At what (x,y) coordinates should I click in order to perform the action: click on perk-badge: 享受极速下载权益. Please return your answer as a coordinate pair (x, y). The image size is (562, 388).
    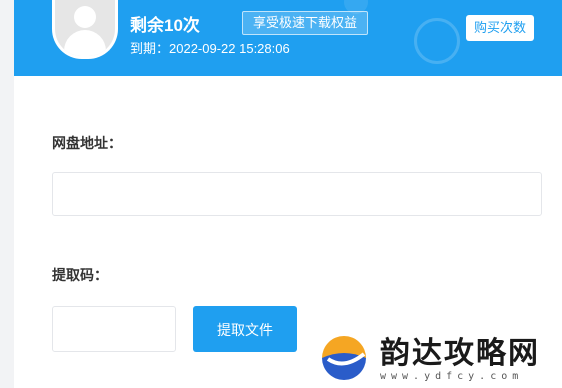
    Looking at the image, I should click on (305, 23).